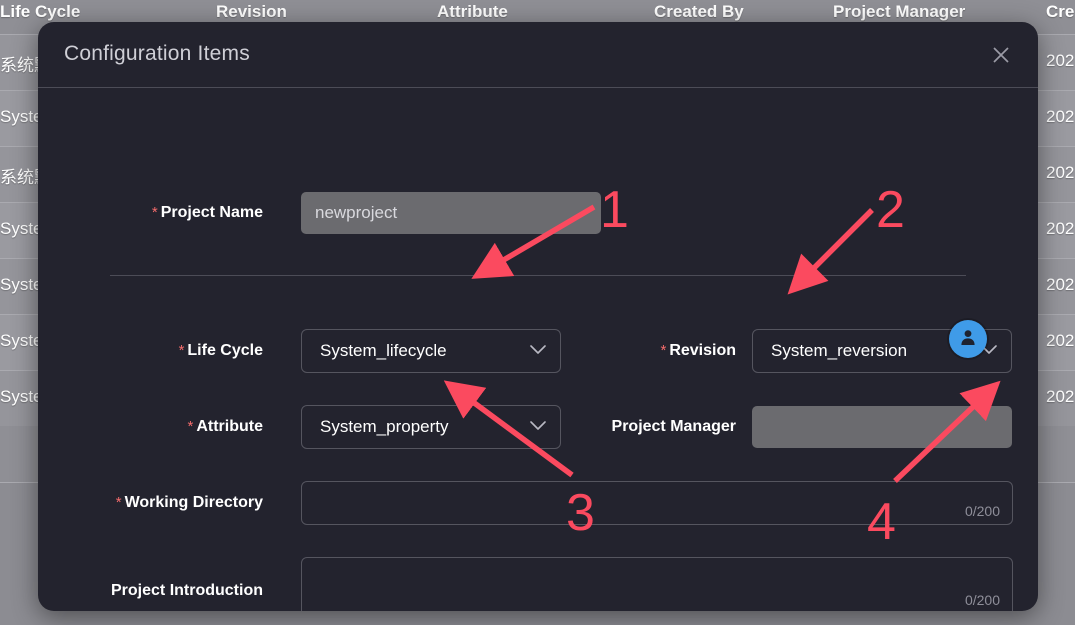 Image resolution: width=1075 pixels, height=625 pixels. I want to click on field-row-project-introduction: Project Introduction 0/200, so click(538, 584).